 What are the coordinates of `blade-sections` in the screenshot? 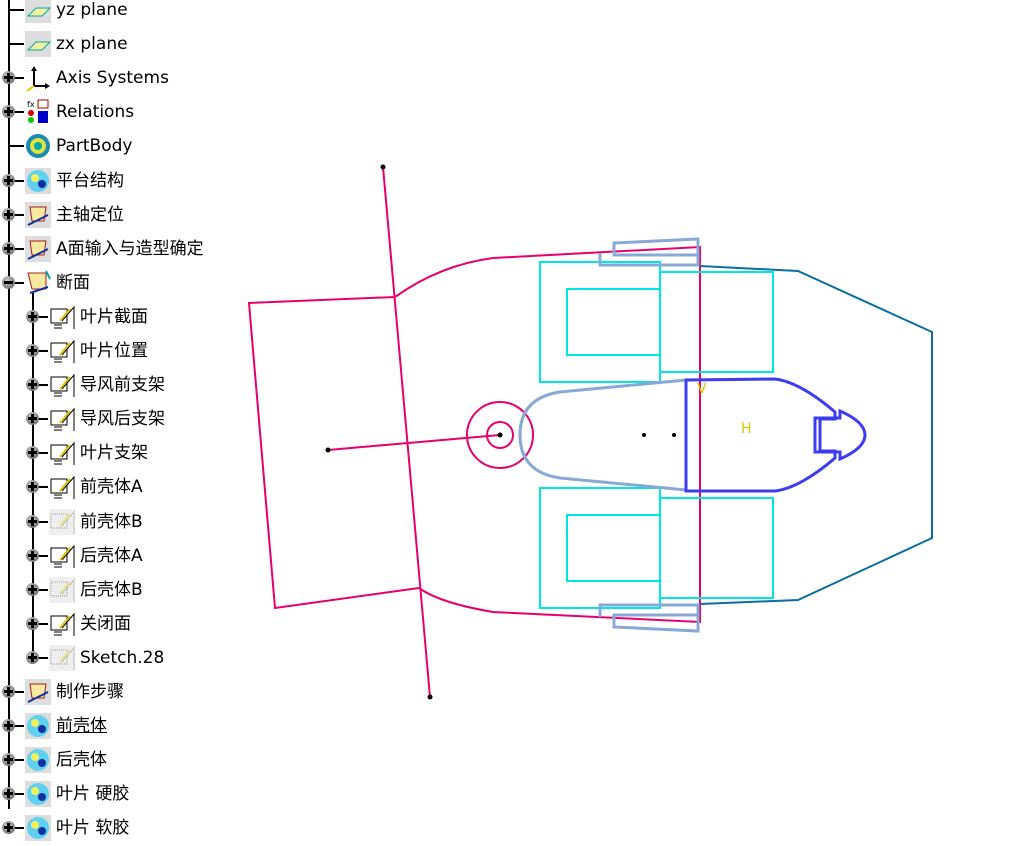 It's located at (656, 435).